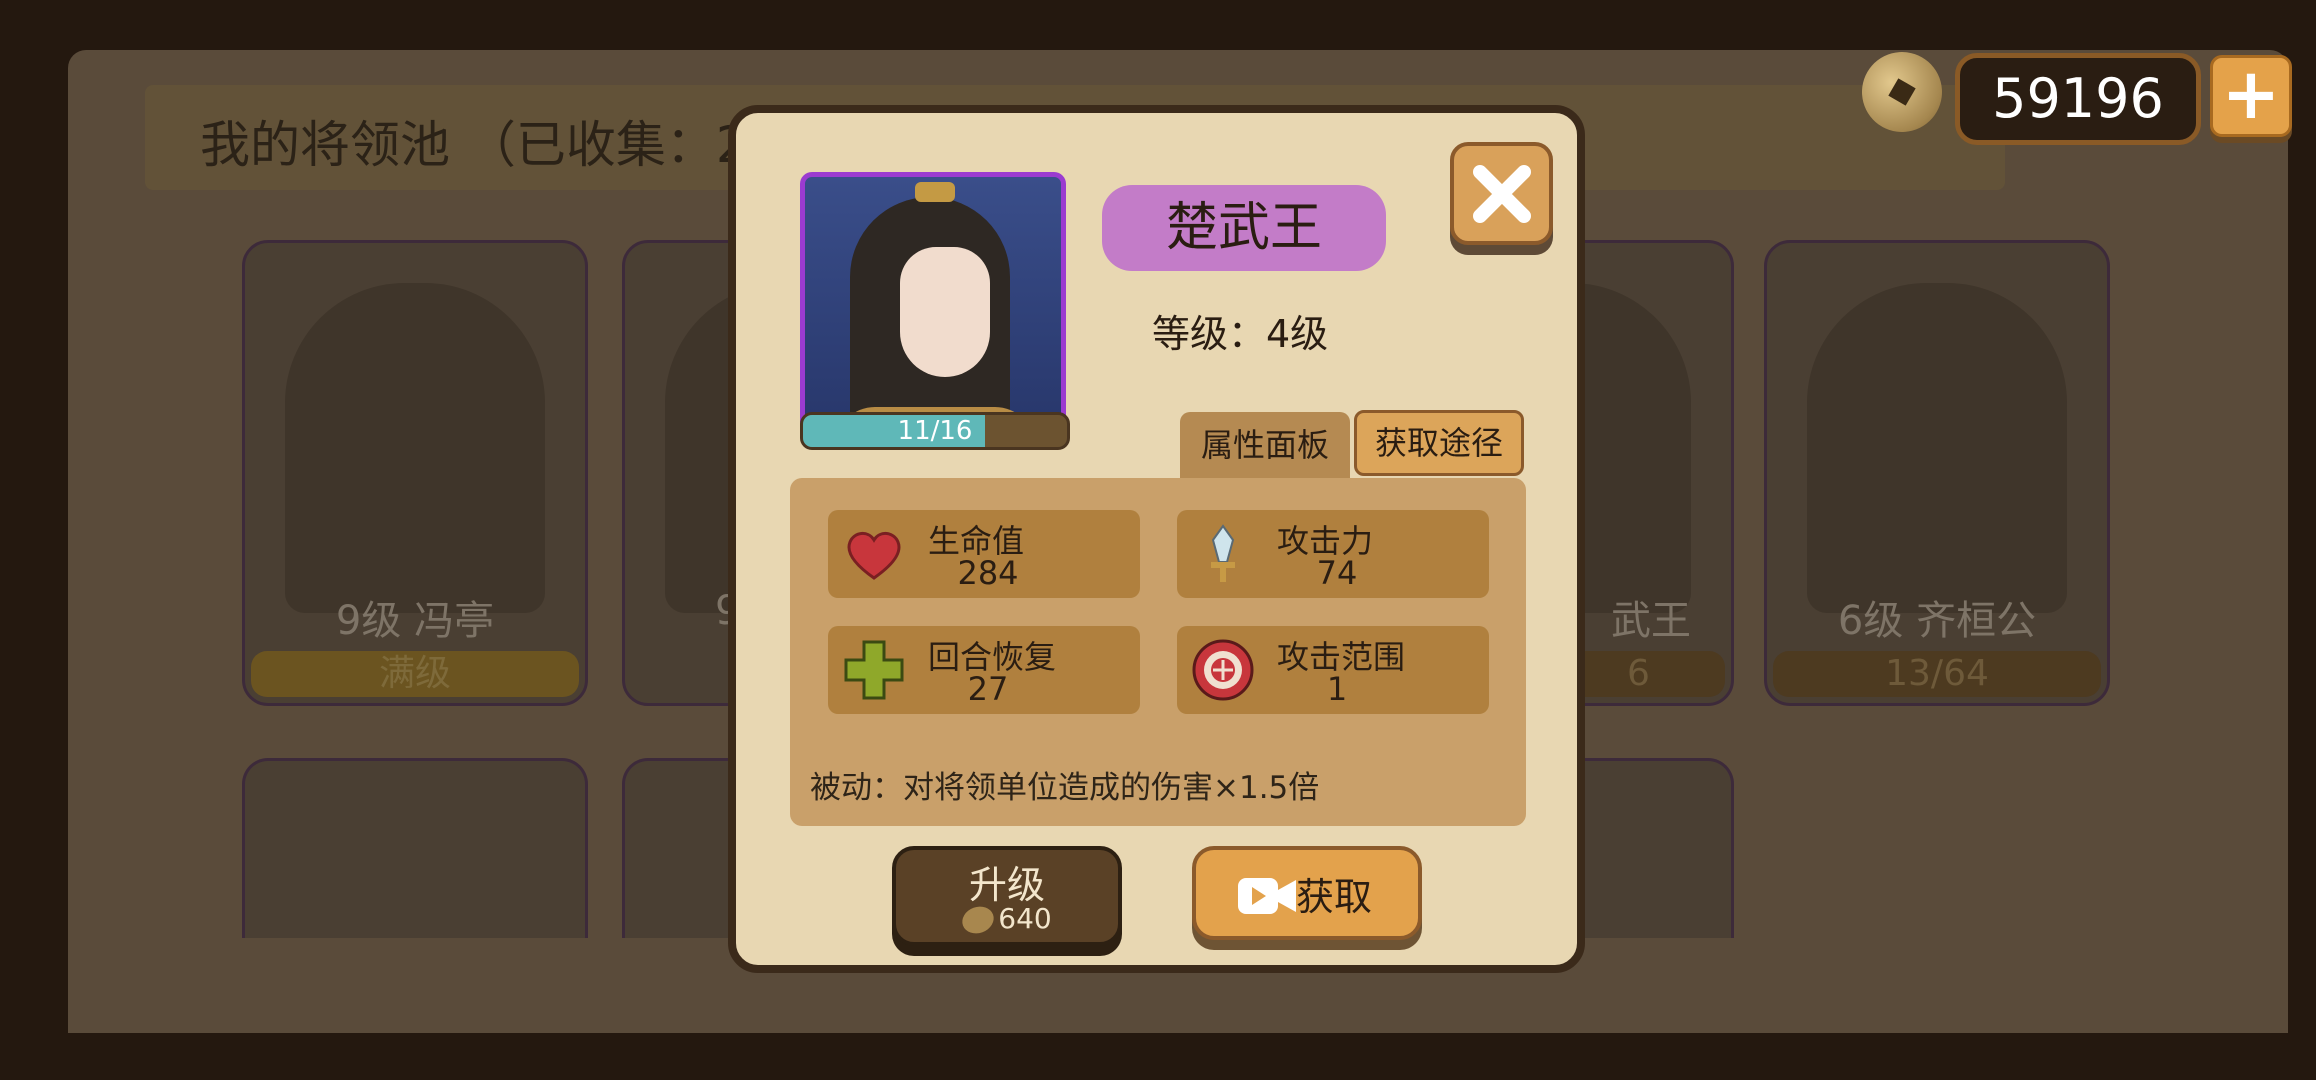  I want to click on upgrade-cost: 640, so click(1007, 920).